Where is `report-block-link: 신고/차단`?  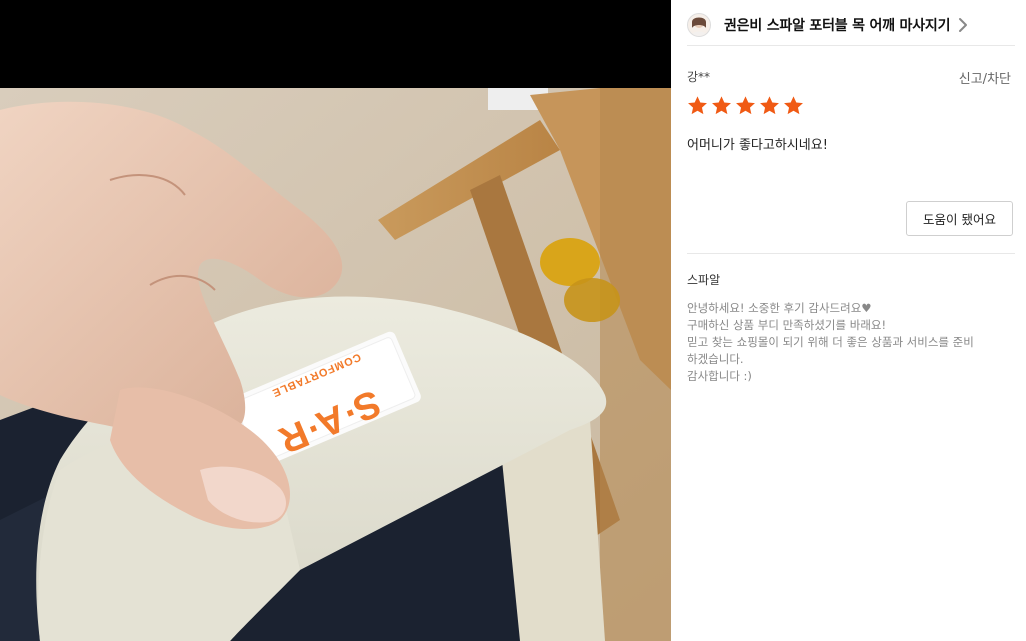 report-block-link: 신고/차단 is located at coordinates (985, 77).